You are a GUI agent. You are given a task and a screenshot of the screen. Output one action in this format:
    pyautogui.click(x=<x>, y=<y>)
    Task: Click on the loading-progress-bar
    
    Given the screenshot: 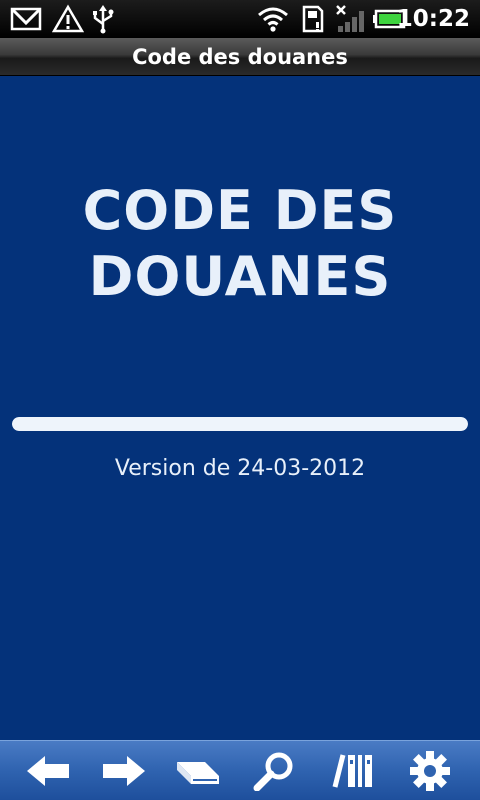 What is the action you would take?
    pyautogui.click(x=240, y=424)
    